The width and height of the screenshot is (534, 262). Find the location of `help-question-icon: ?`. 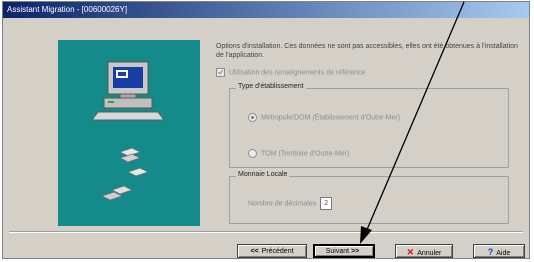

help-question-icon: ? is located at coordinates (490, 252).